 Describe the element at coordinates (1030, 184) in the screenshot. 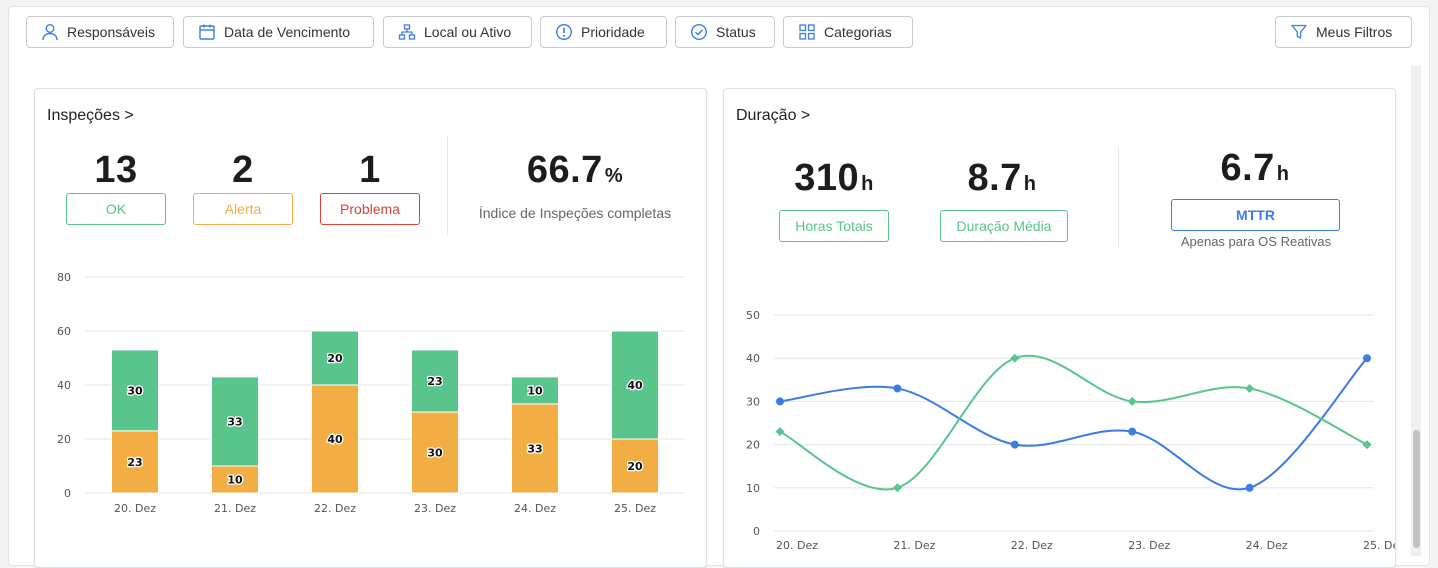

I see `avg-duration-unit: h` at that location.